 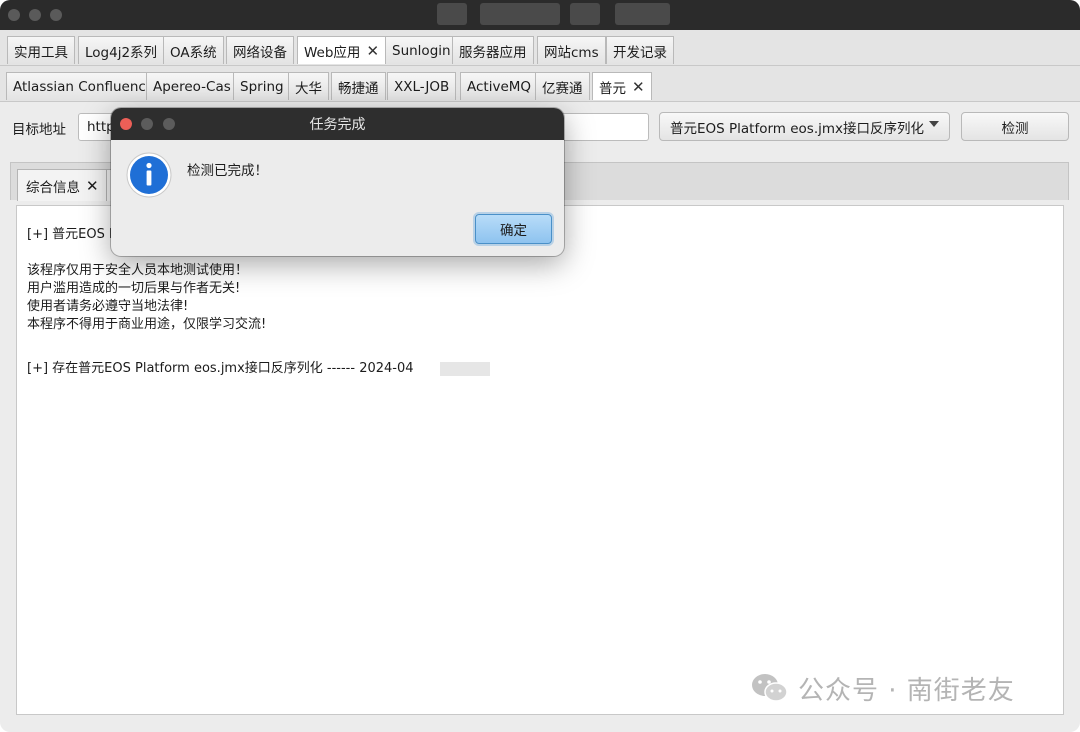 I want to click on vulnerability-select: 普元EOS Platform eos.jmx接口反序列化, so click(x=804, y=126).